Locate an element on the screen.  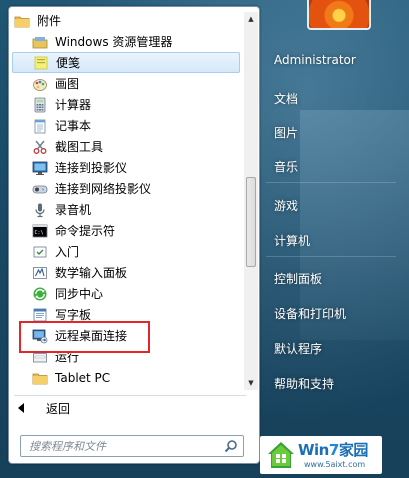
program-label: 连接到网络投影仪 is located at coordinates (103, 189).